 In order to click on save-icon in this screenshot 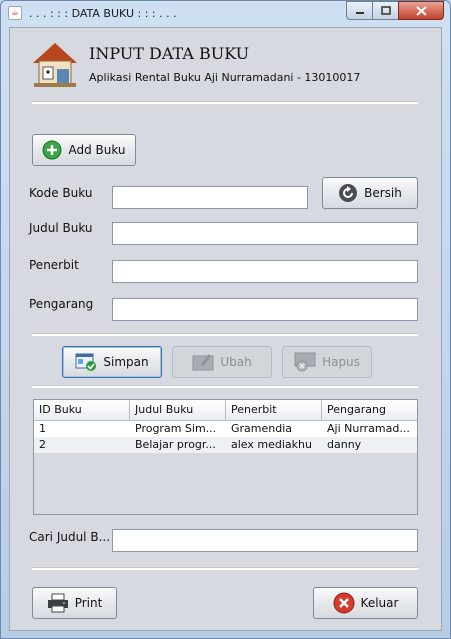, I will do `click(86, 362)`.